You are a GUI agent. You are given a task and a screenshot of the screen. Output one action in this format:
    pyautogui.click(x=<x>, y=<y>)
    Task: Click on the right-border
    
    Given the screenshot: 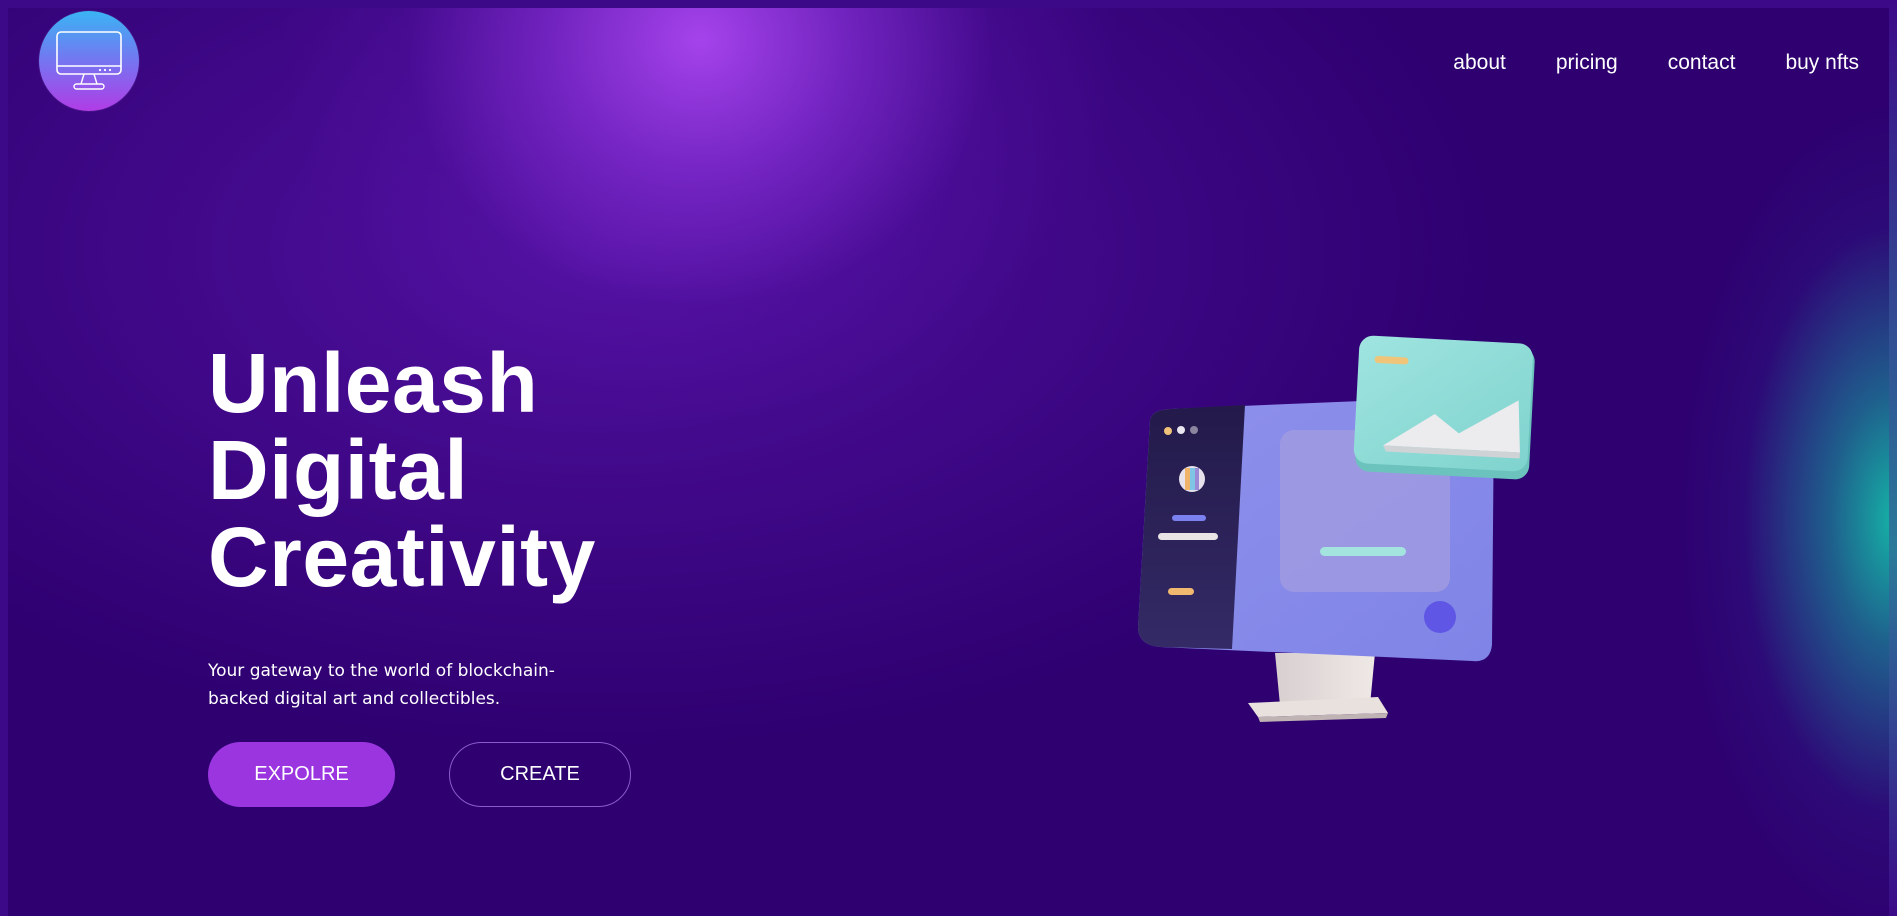 What is the action you would take?
    pyautogui.click(x=1893, y=458)
    